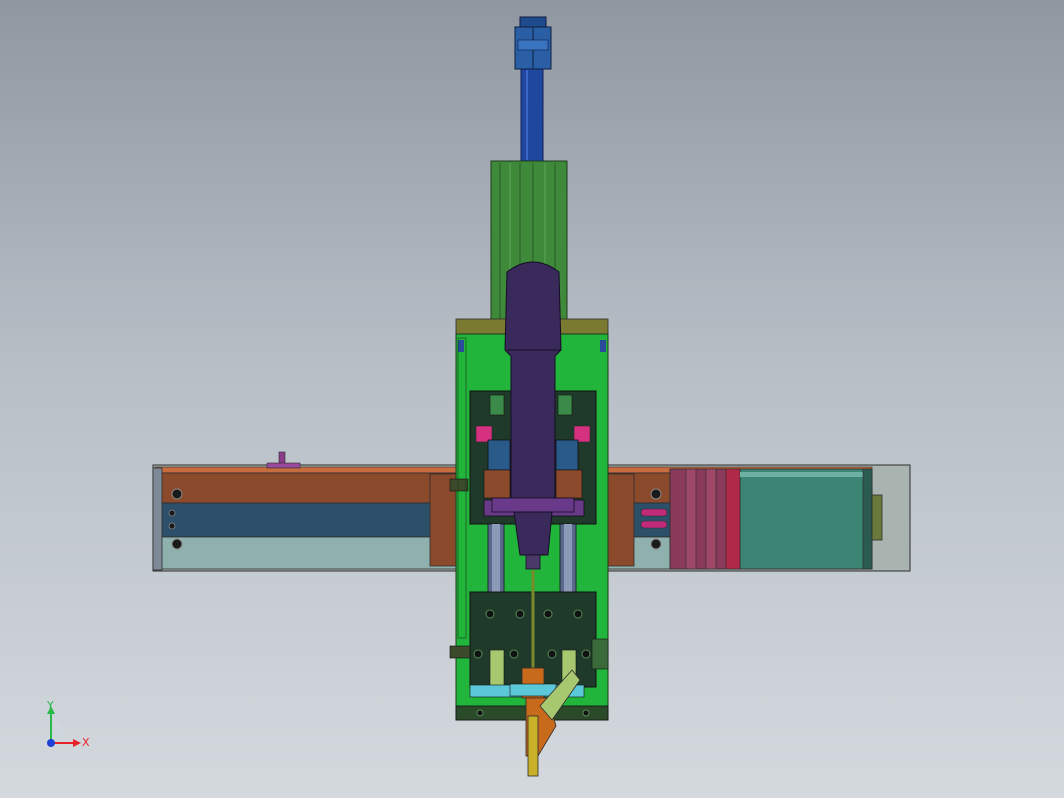 The image size is (1064, 798). Describe the element at coordinates (71, 731) in the screenshot. I see `orientation-triad: X Y` at that location.